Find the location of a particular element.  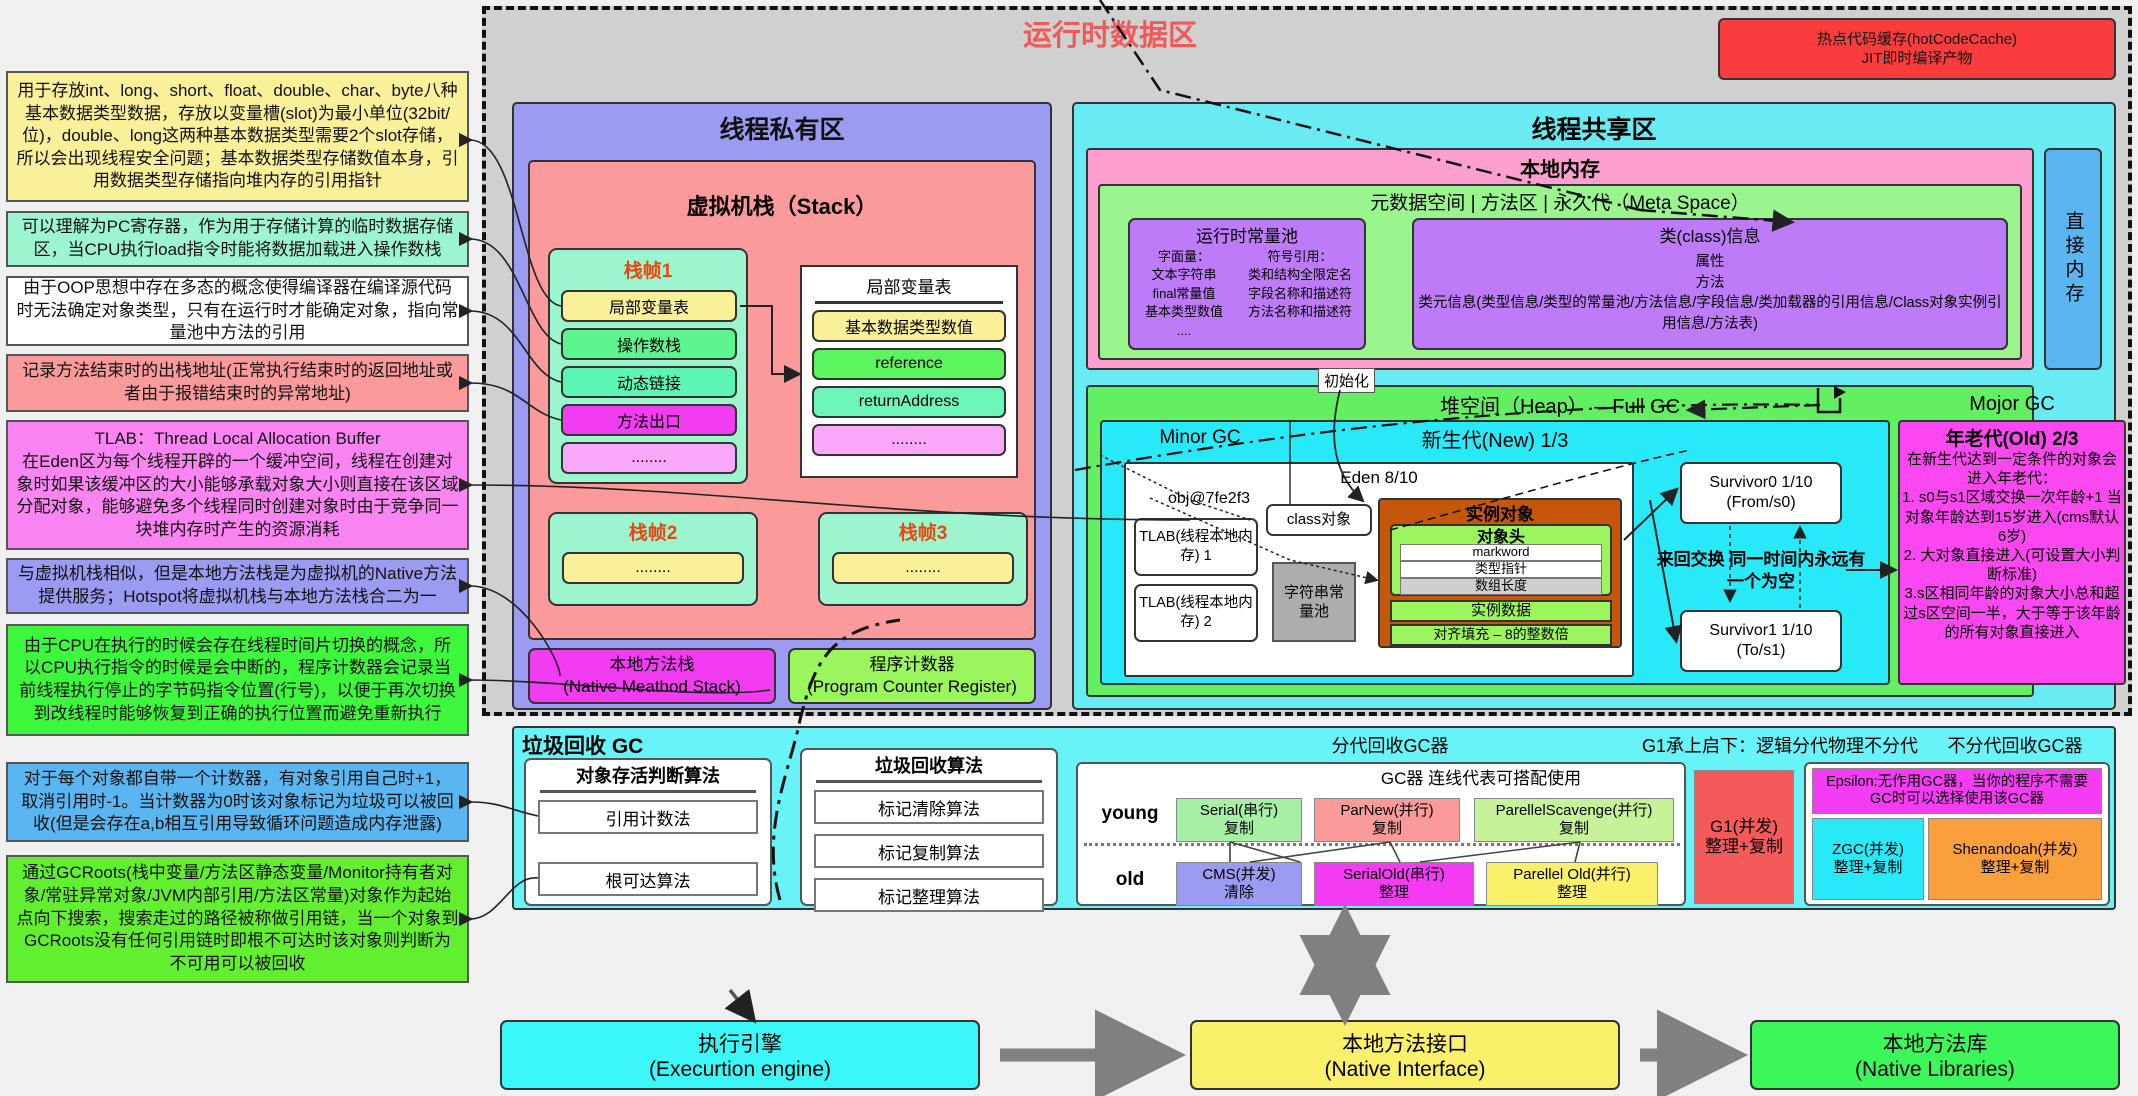

non-generational-gc-label: 不分代回收GC器 is located at coordinates (2015, 746).